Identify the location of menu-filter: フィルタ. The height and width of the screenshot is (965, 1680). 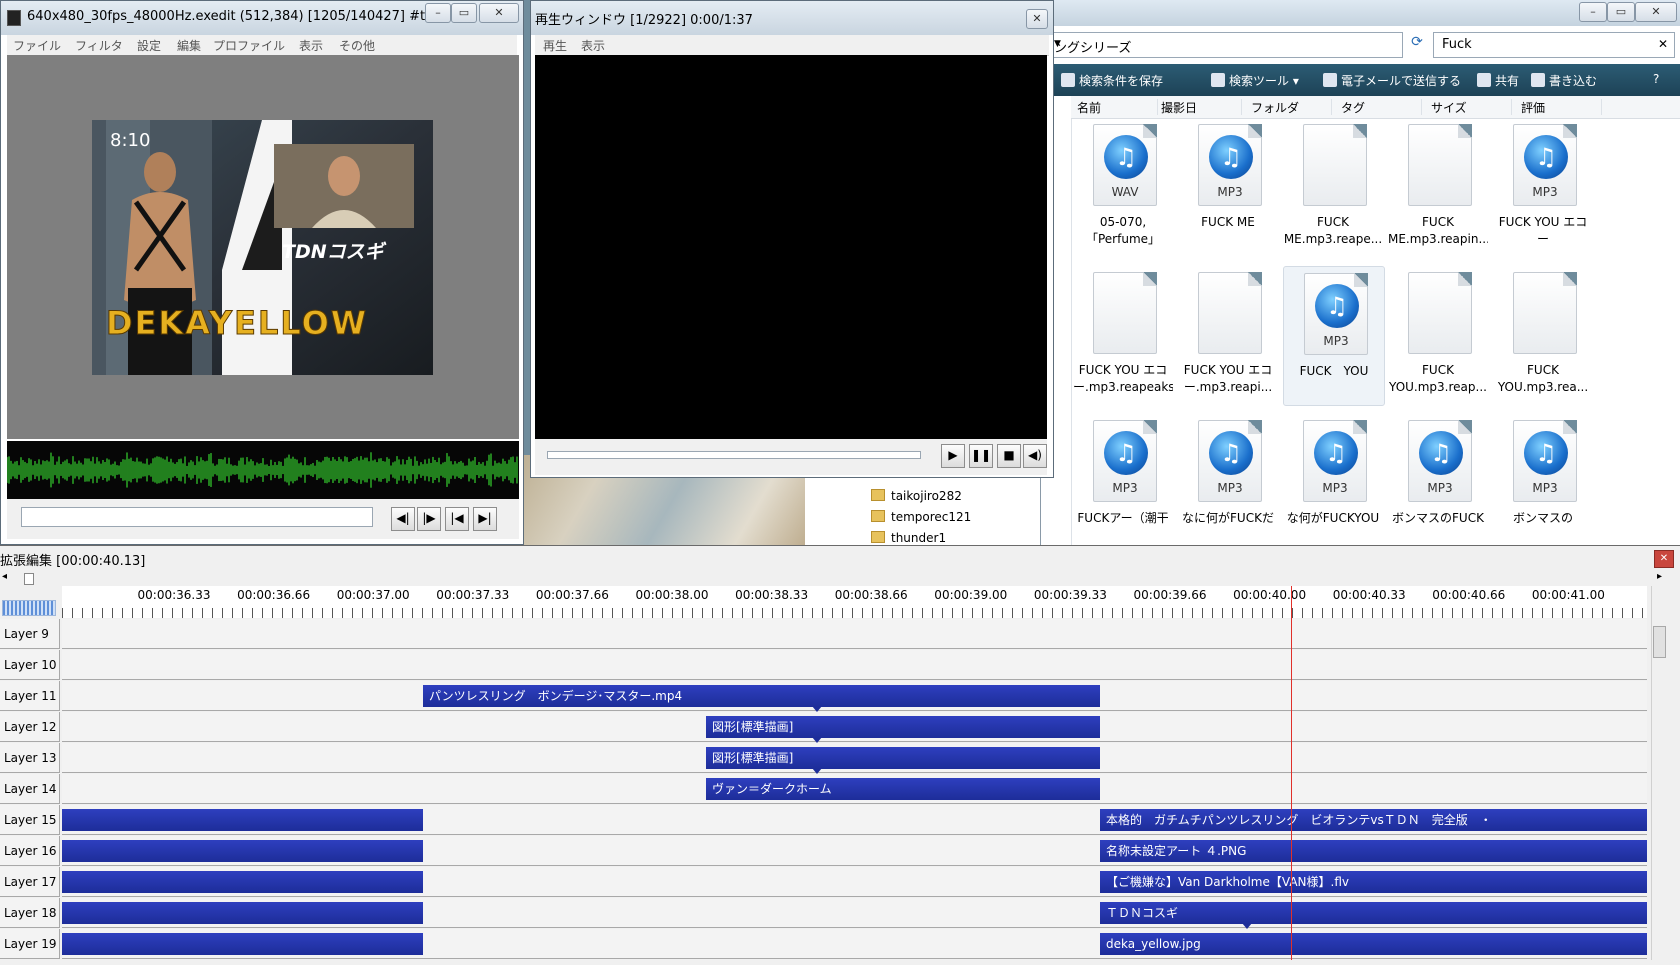
(99, 45).